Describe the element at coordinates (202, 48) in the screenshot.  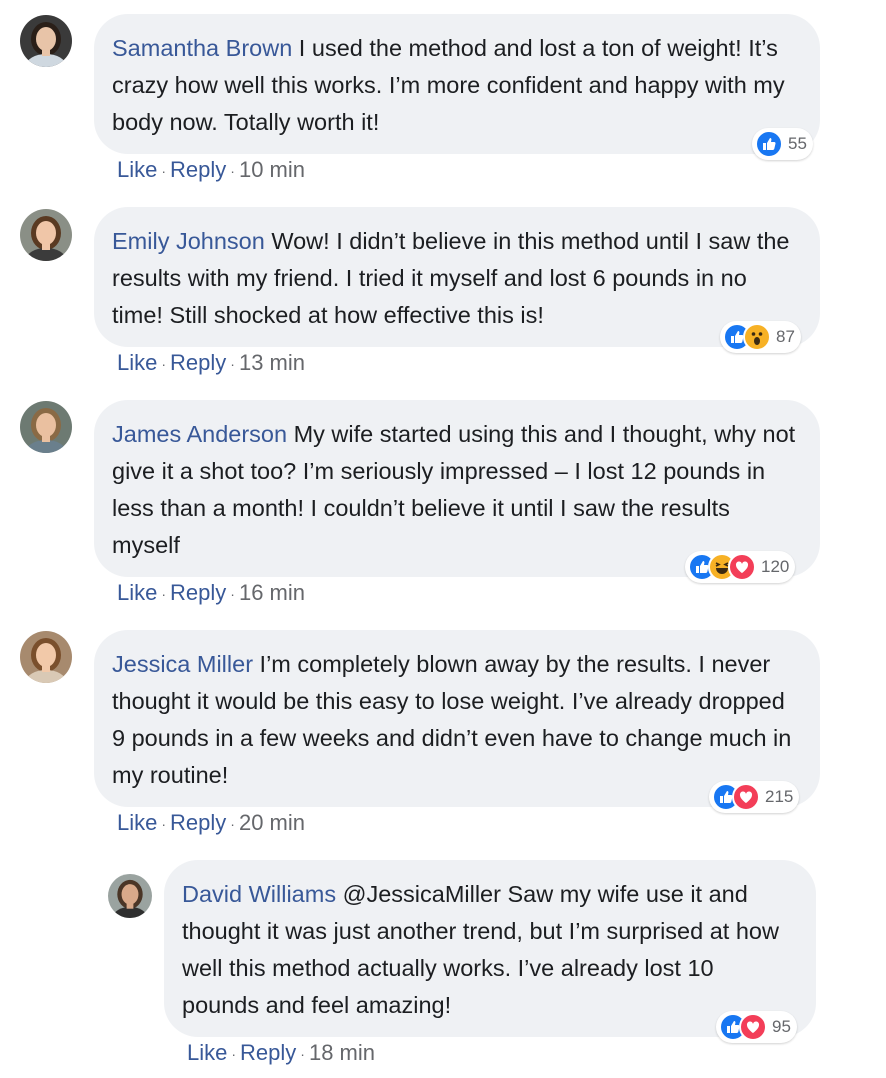
I see `comment-author: Samantha Brown` at that location.